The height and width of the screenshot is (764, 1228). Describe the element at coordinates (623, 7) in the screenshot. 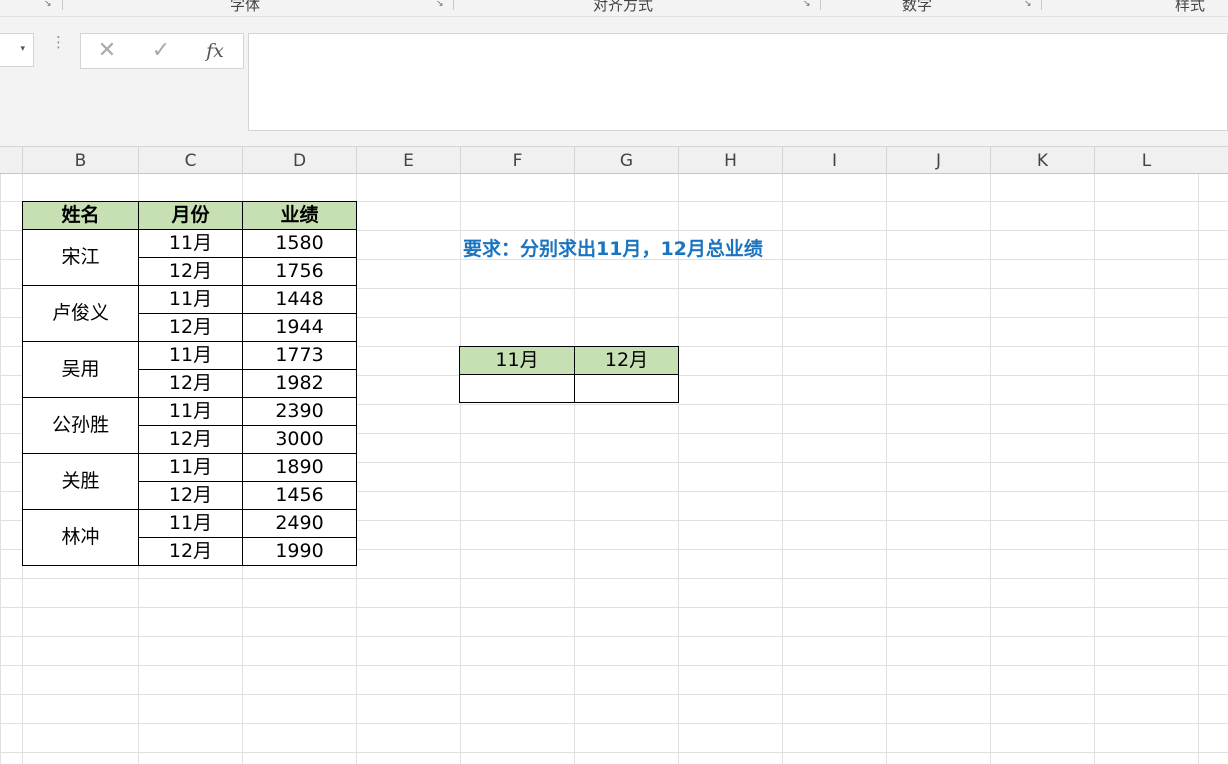

I see `ribbon-group-alignment: 对齐方式` at that location.